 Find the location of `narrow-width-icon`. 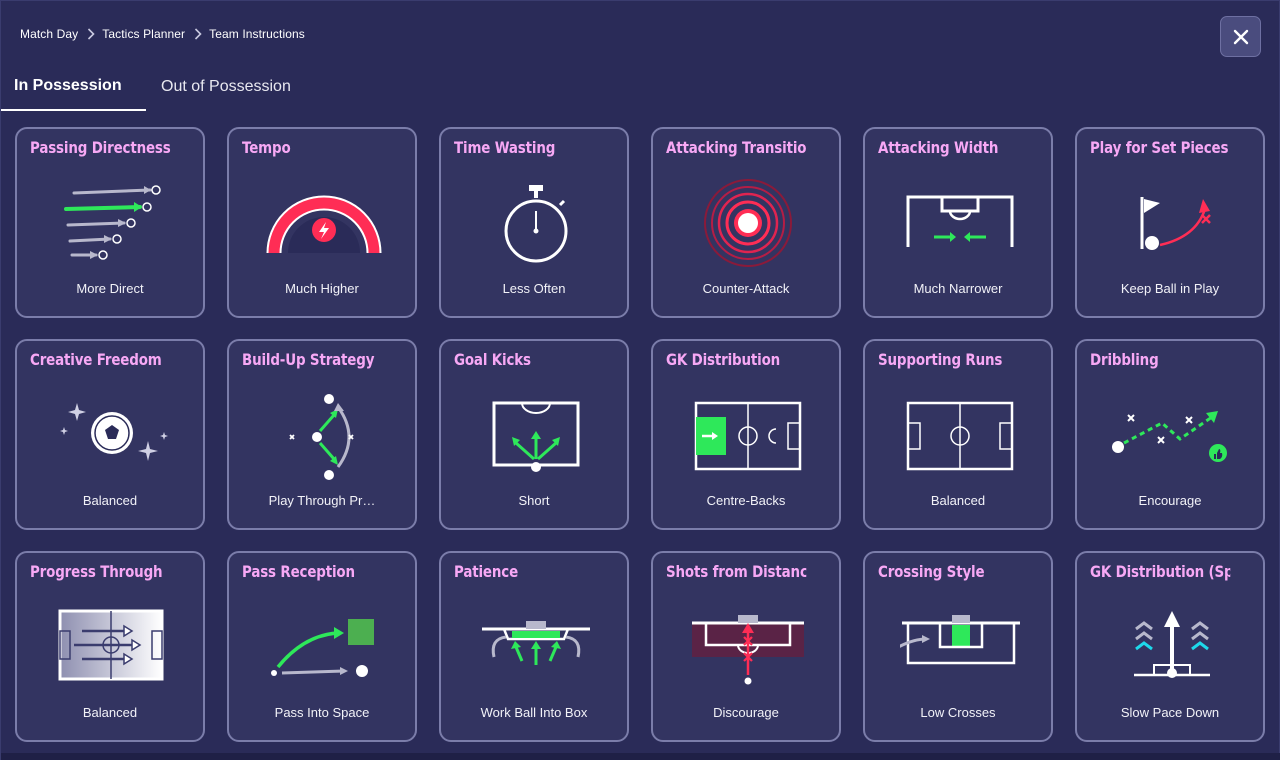

narrow-width-icon is located at coordinates (960, 221).